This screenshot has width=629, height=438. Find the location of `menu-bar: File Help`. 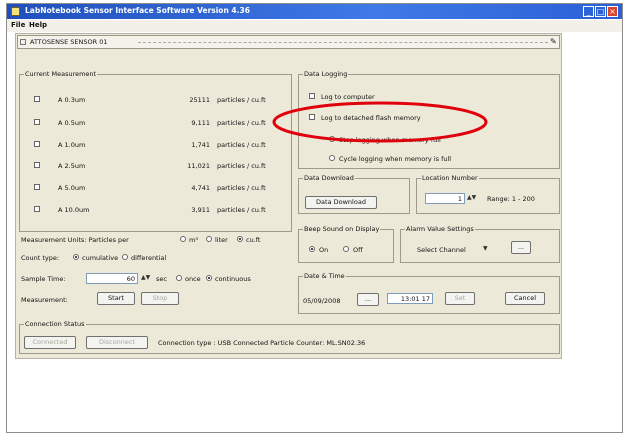

menu-bar: File Help is located at coordinates (314, 26).